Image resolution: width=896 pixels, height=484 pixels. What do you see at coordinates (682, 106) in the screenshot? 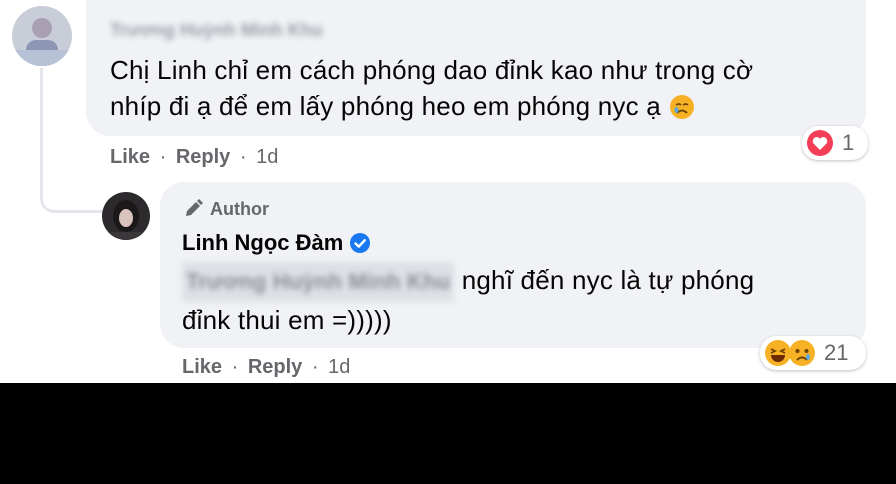
I see `crying-face-icon` at bounding box center [682, 106].